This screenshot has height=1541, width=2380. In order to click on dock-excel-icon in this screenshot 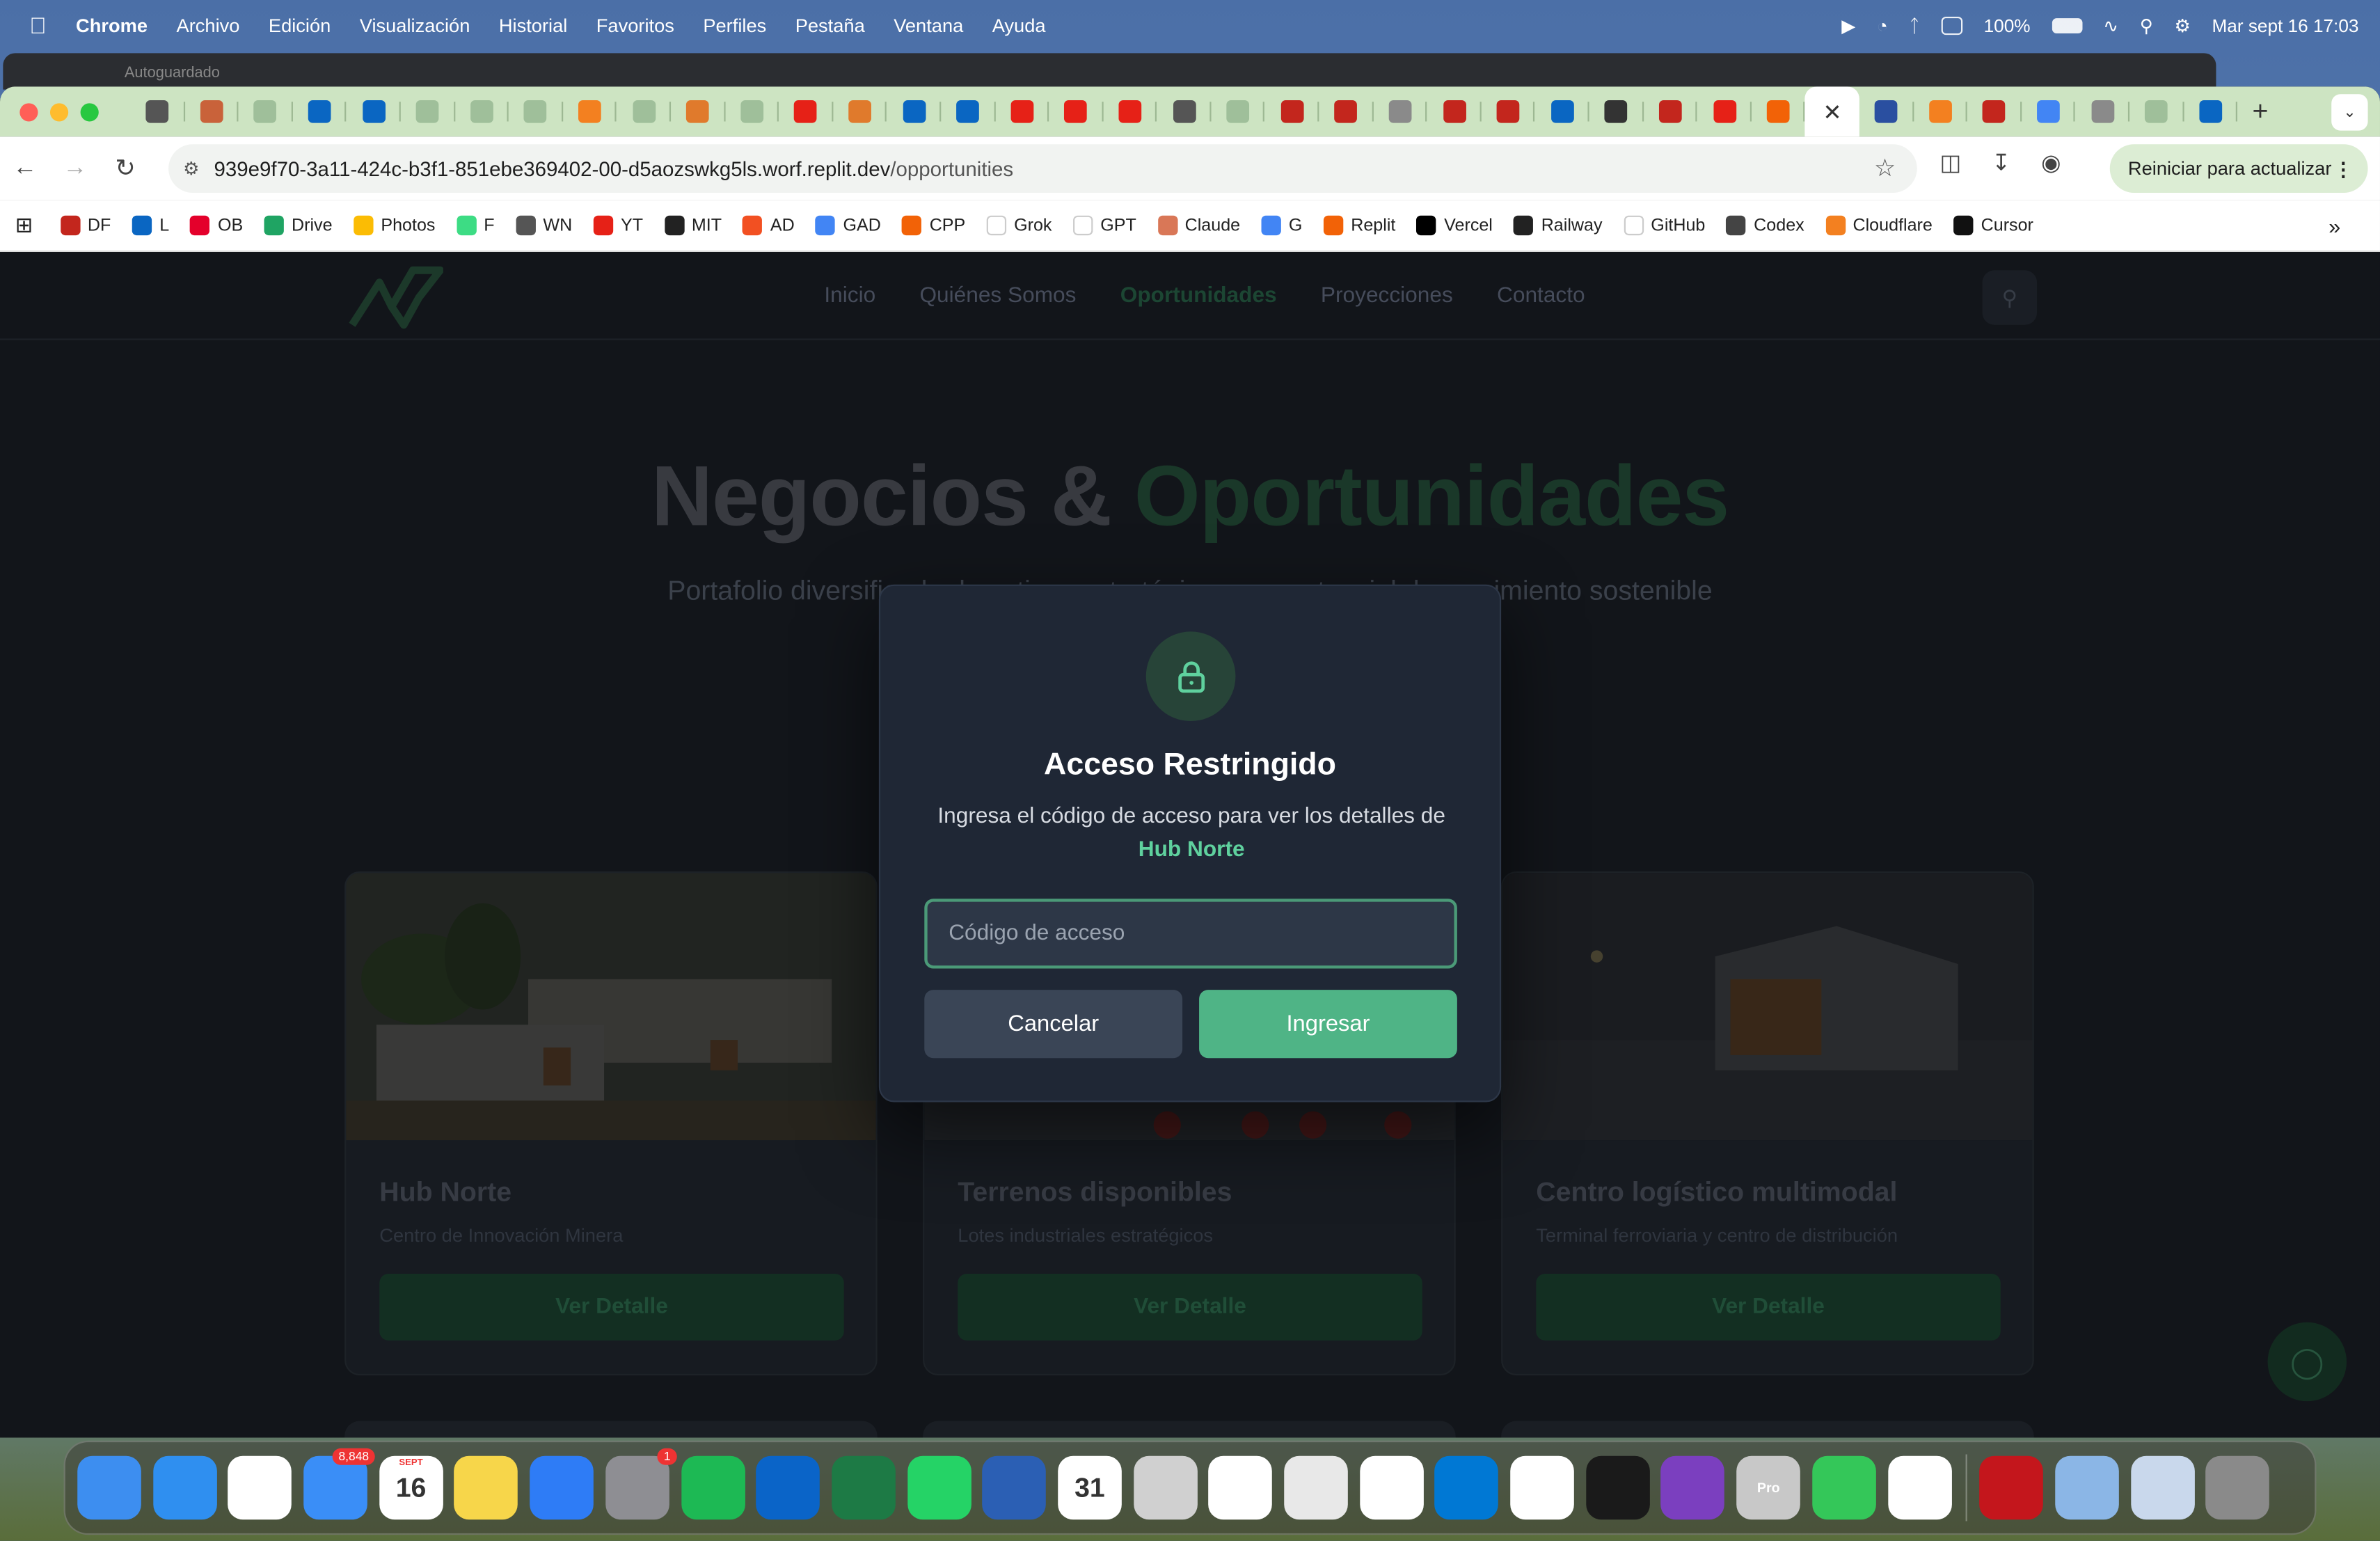, I will do `click(864, 1487)`.